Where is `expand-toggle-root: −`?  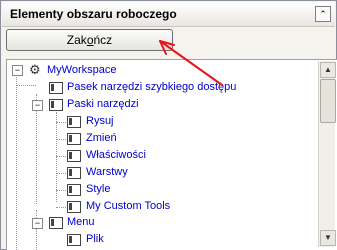
expand-toggle-root: − is located at coordinates (17, 70).